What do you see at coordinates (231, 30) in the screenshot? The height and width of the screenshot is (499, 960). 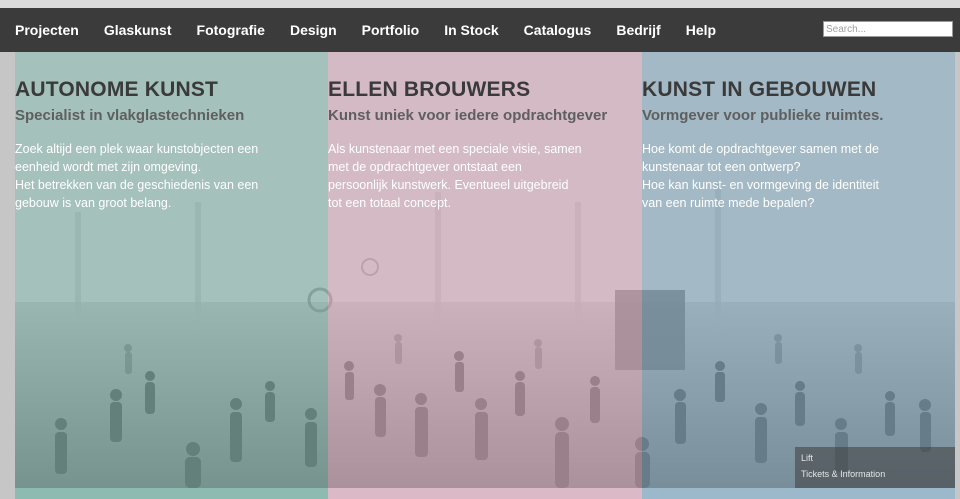 I see `nav-item-fotografie: Fotografie` at bounding box center [231, 30].